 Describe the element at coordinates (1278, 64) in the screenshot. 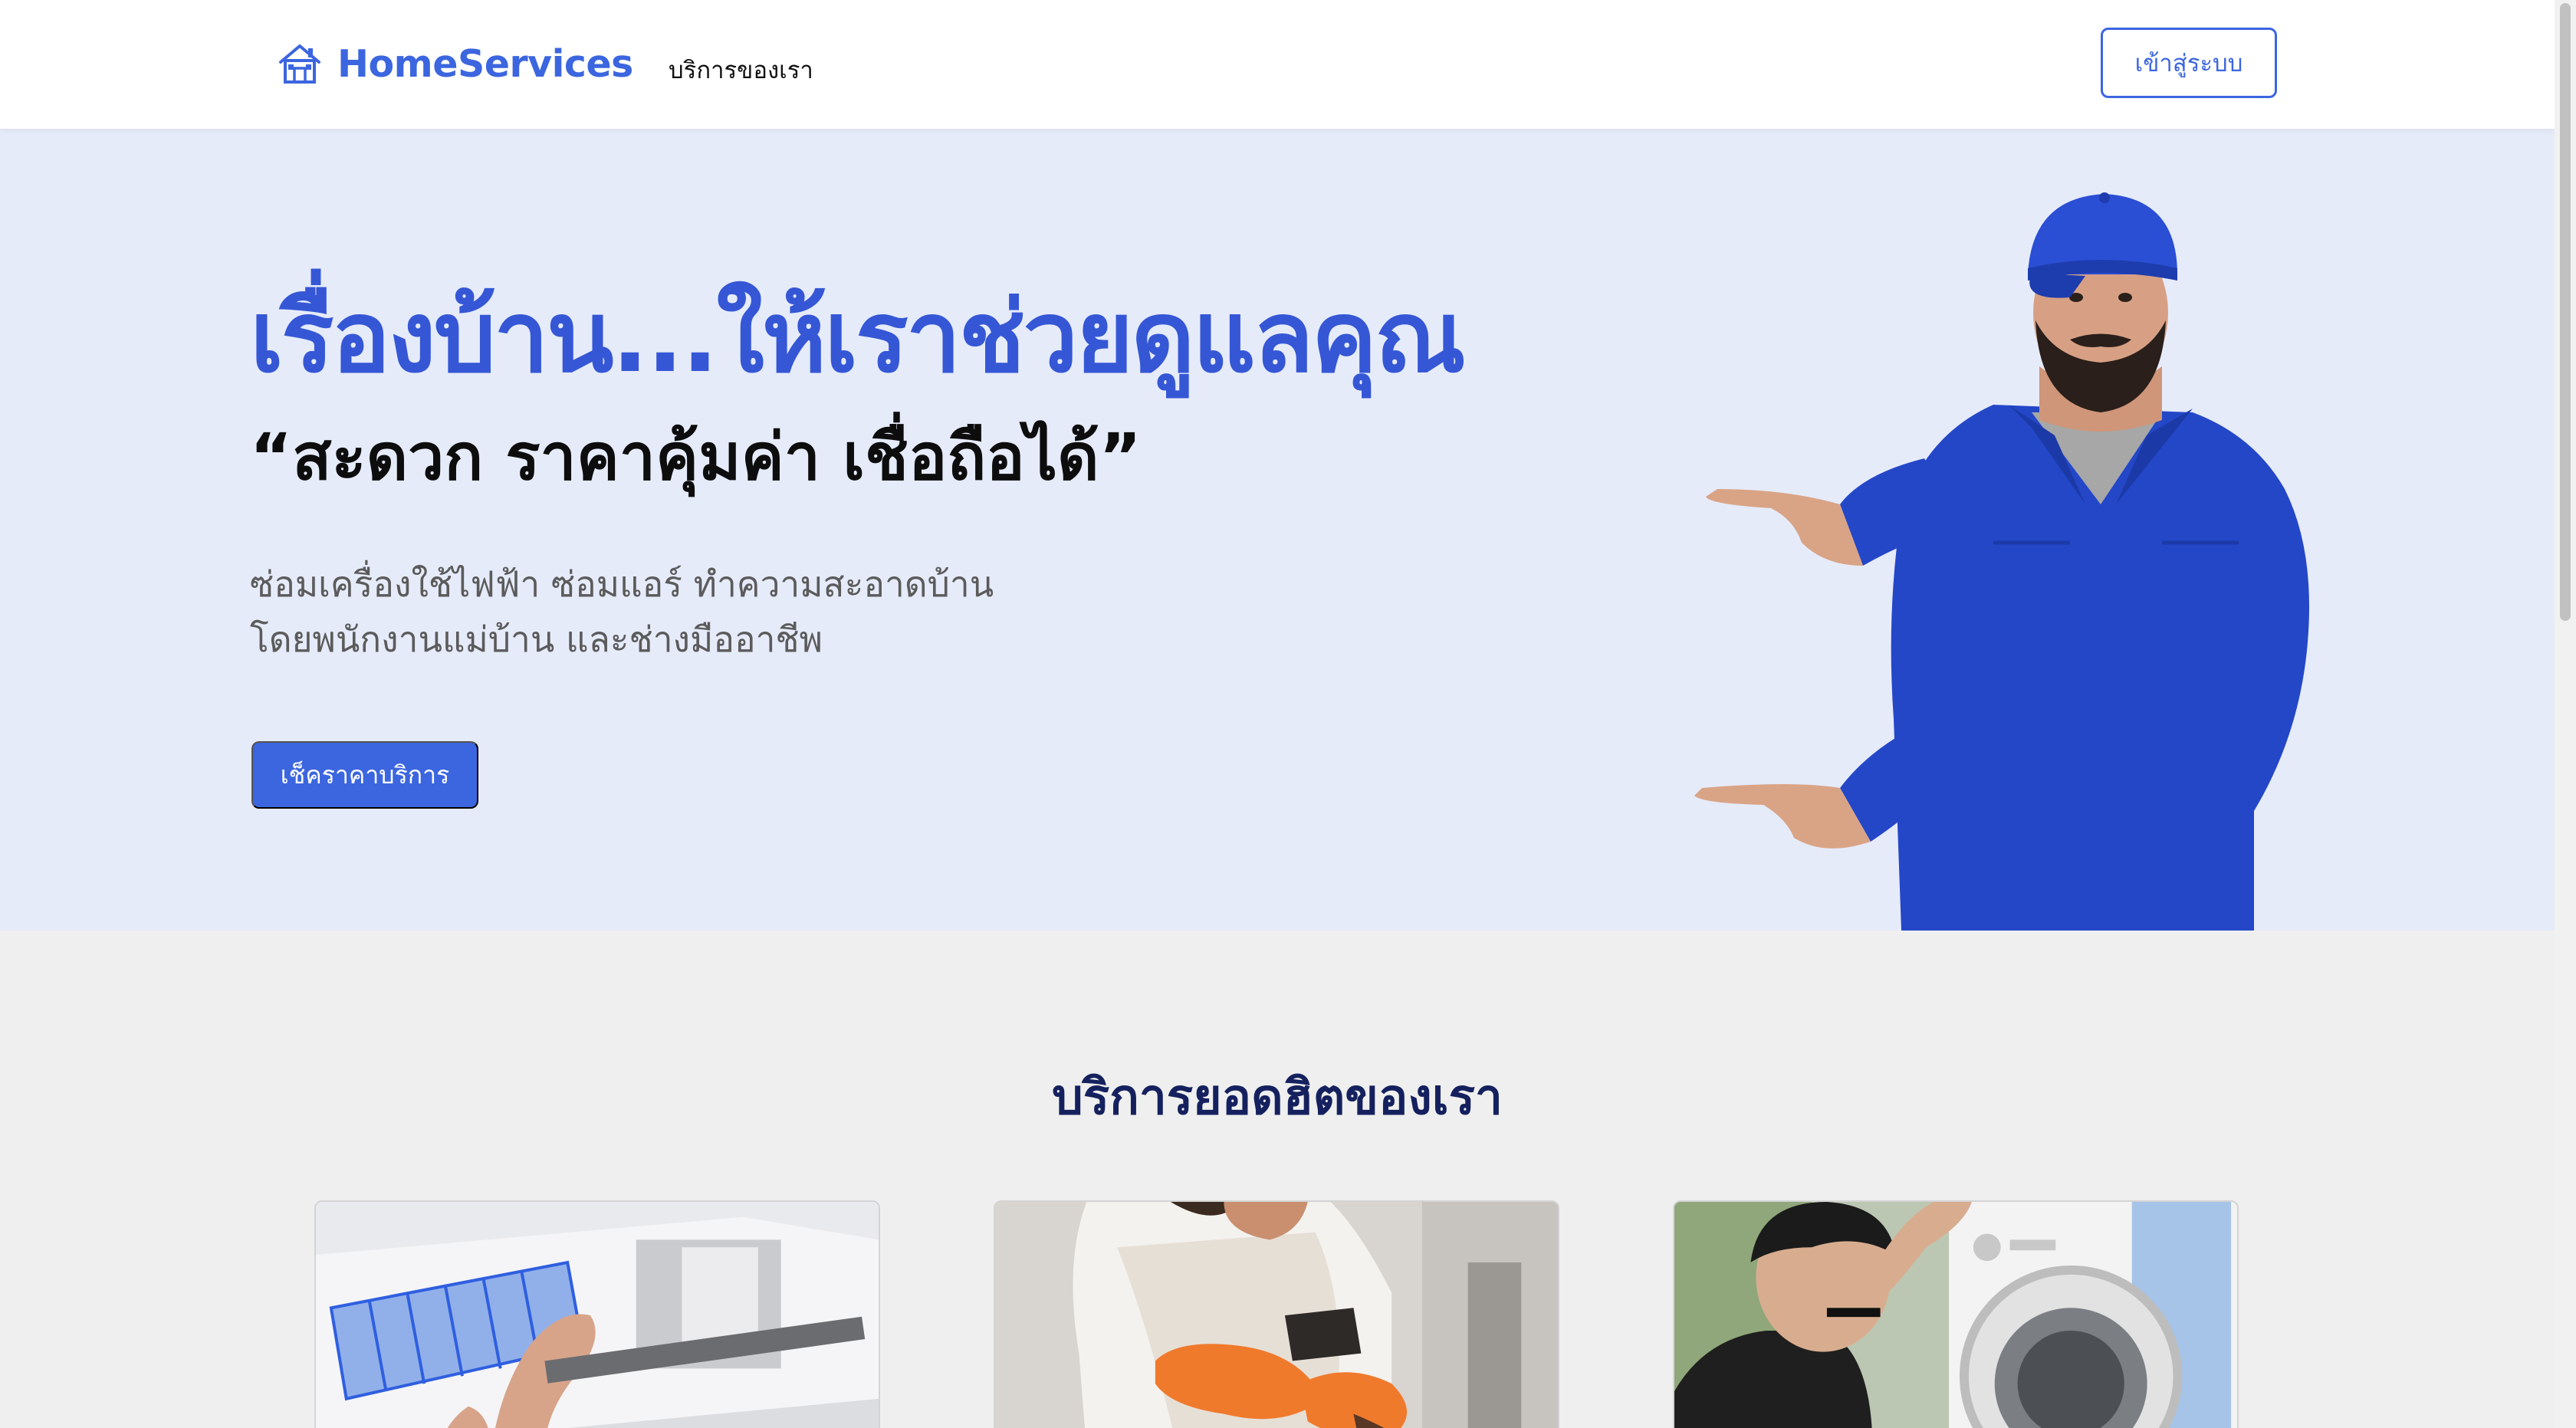

I see `navbar: HomeServices บริการของเรา เข้าสู่ระบบ` at that location.